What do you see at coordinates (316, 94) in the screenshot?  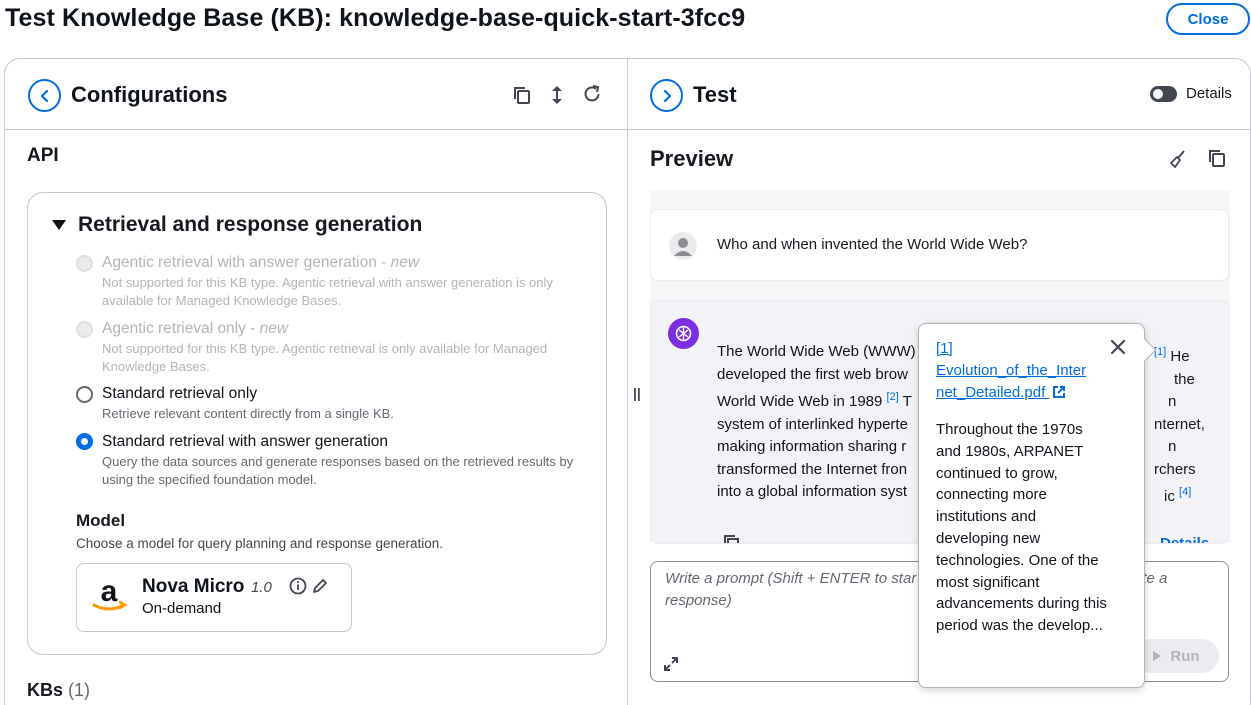 I see `configurations-header: Configurations` at bounding box center [316, 94].